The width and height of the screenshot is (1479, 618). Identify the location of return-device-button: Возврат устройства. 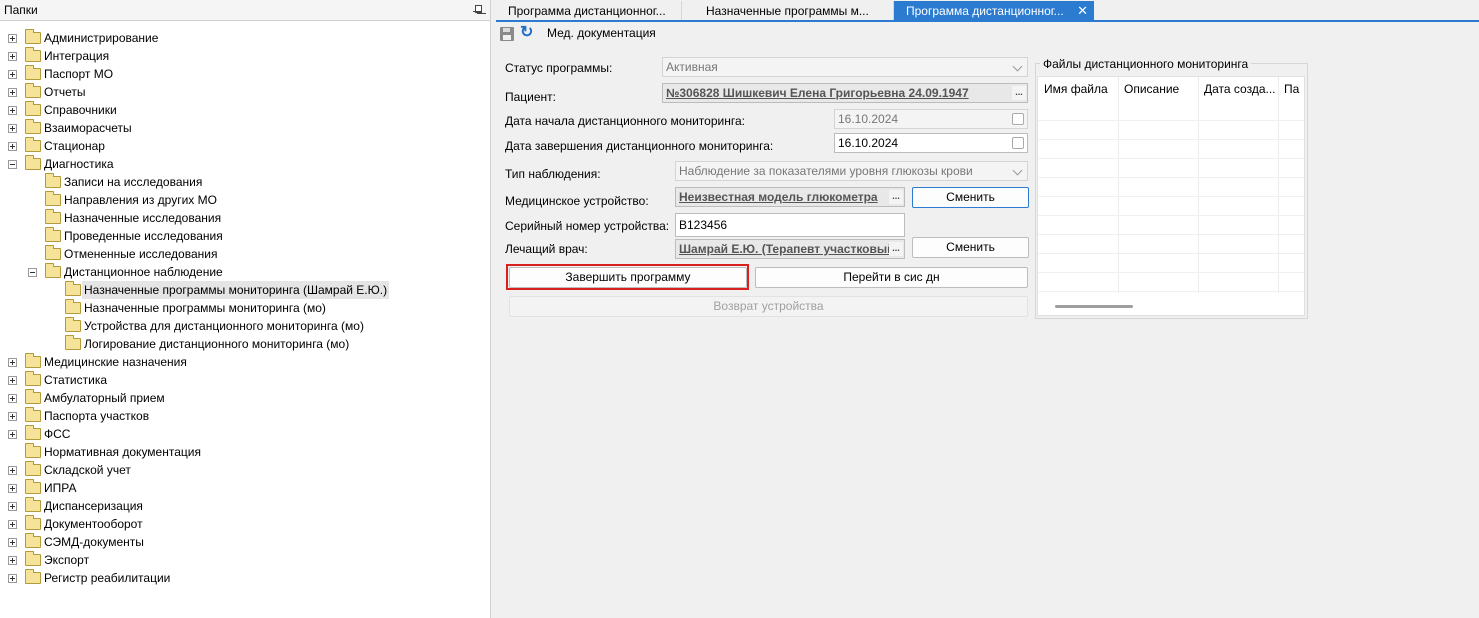
(768, 306).